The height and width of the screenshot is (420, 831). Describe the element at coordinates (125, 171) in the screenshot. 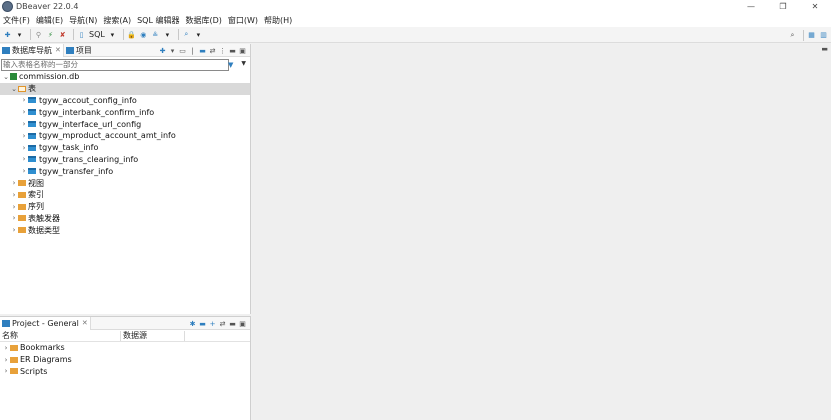

I see `tree-node-table: › tgyw_transfer_info` at that location.